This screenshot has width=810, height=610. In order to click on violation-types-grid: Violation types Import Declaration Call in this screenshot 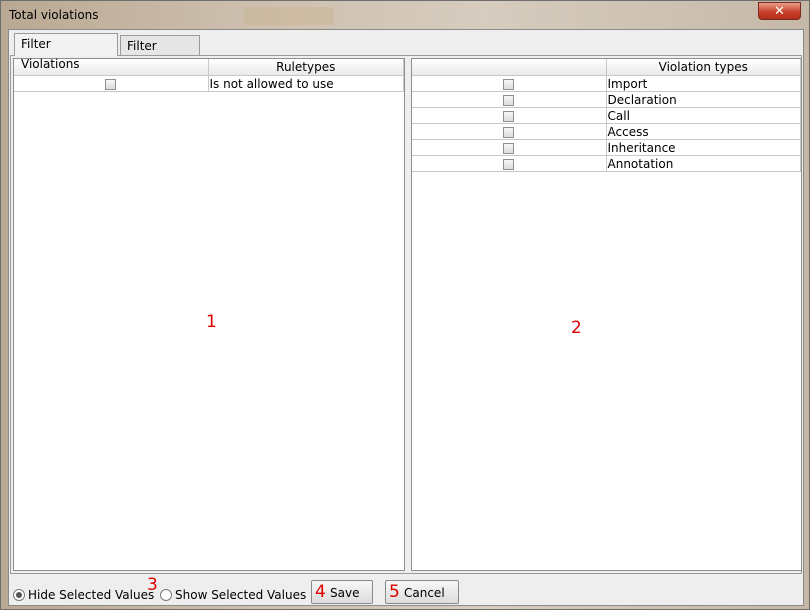, I will do `click(606, 115)`.